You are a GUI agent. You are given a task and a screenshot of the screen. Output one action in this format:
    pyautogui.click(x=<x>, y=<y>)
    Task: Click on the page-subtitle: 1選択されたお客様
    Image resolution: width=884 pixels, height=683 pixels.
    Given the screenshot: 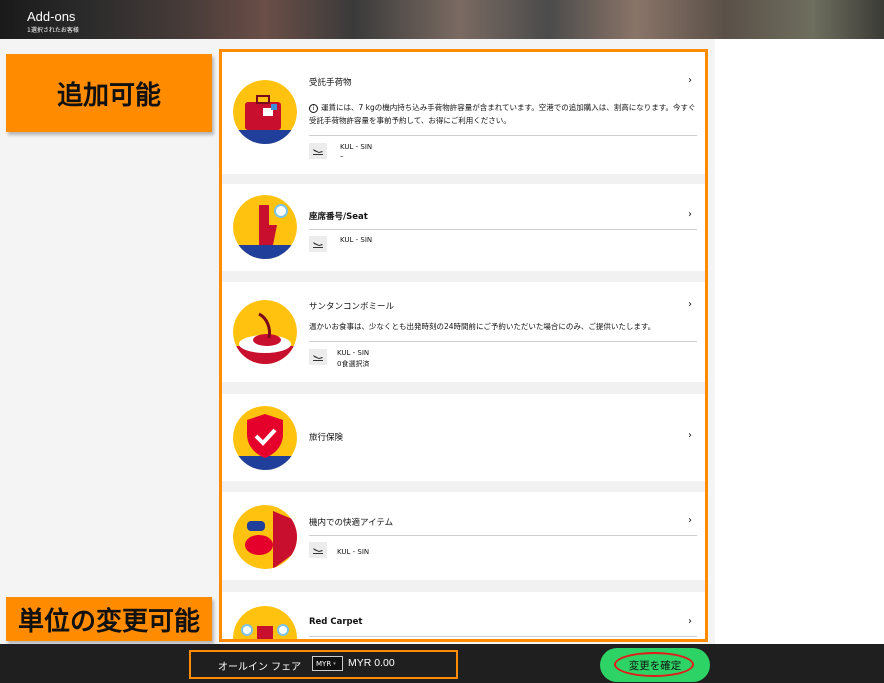 What is the action you would take?
    pyautogui.click(x=53, y=30)
    